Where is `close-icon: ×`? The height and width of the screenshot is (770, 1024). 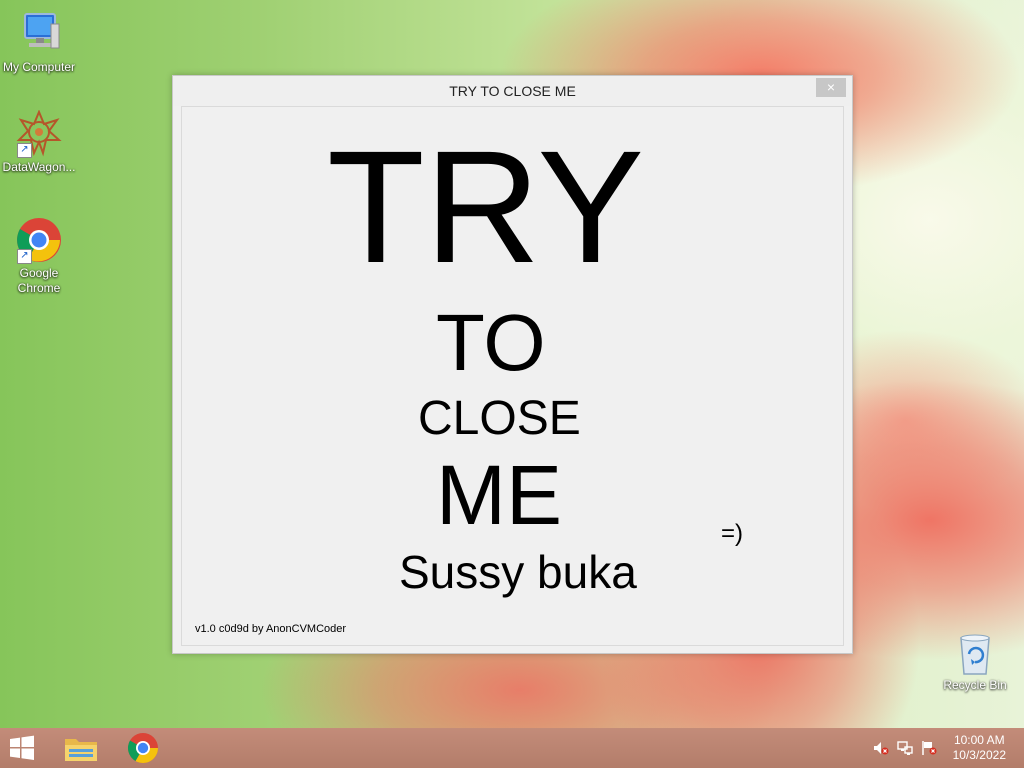
close-icon: × is located at coordinates (831, 87).